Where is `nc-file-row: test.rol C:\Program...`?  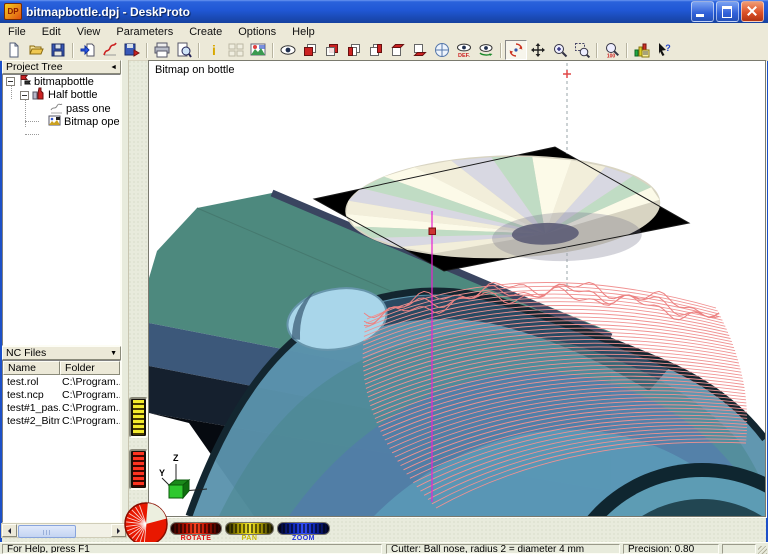 nc-file-row: test.rol C:\Program... is located at coordinates (61, 381).